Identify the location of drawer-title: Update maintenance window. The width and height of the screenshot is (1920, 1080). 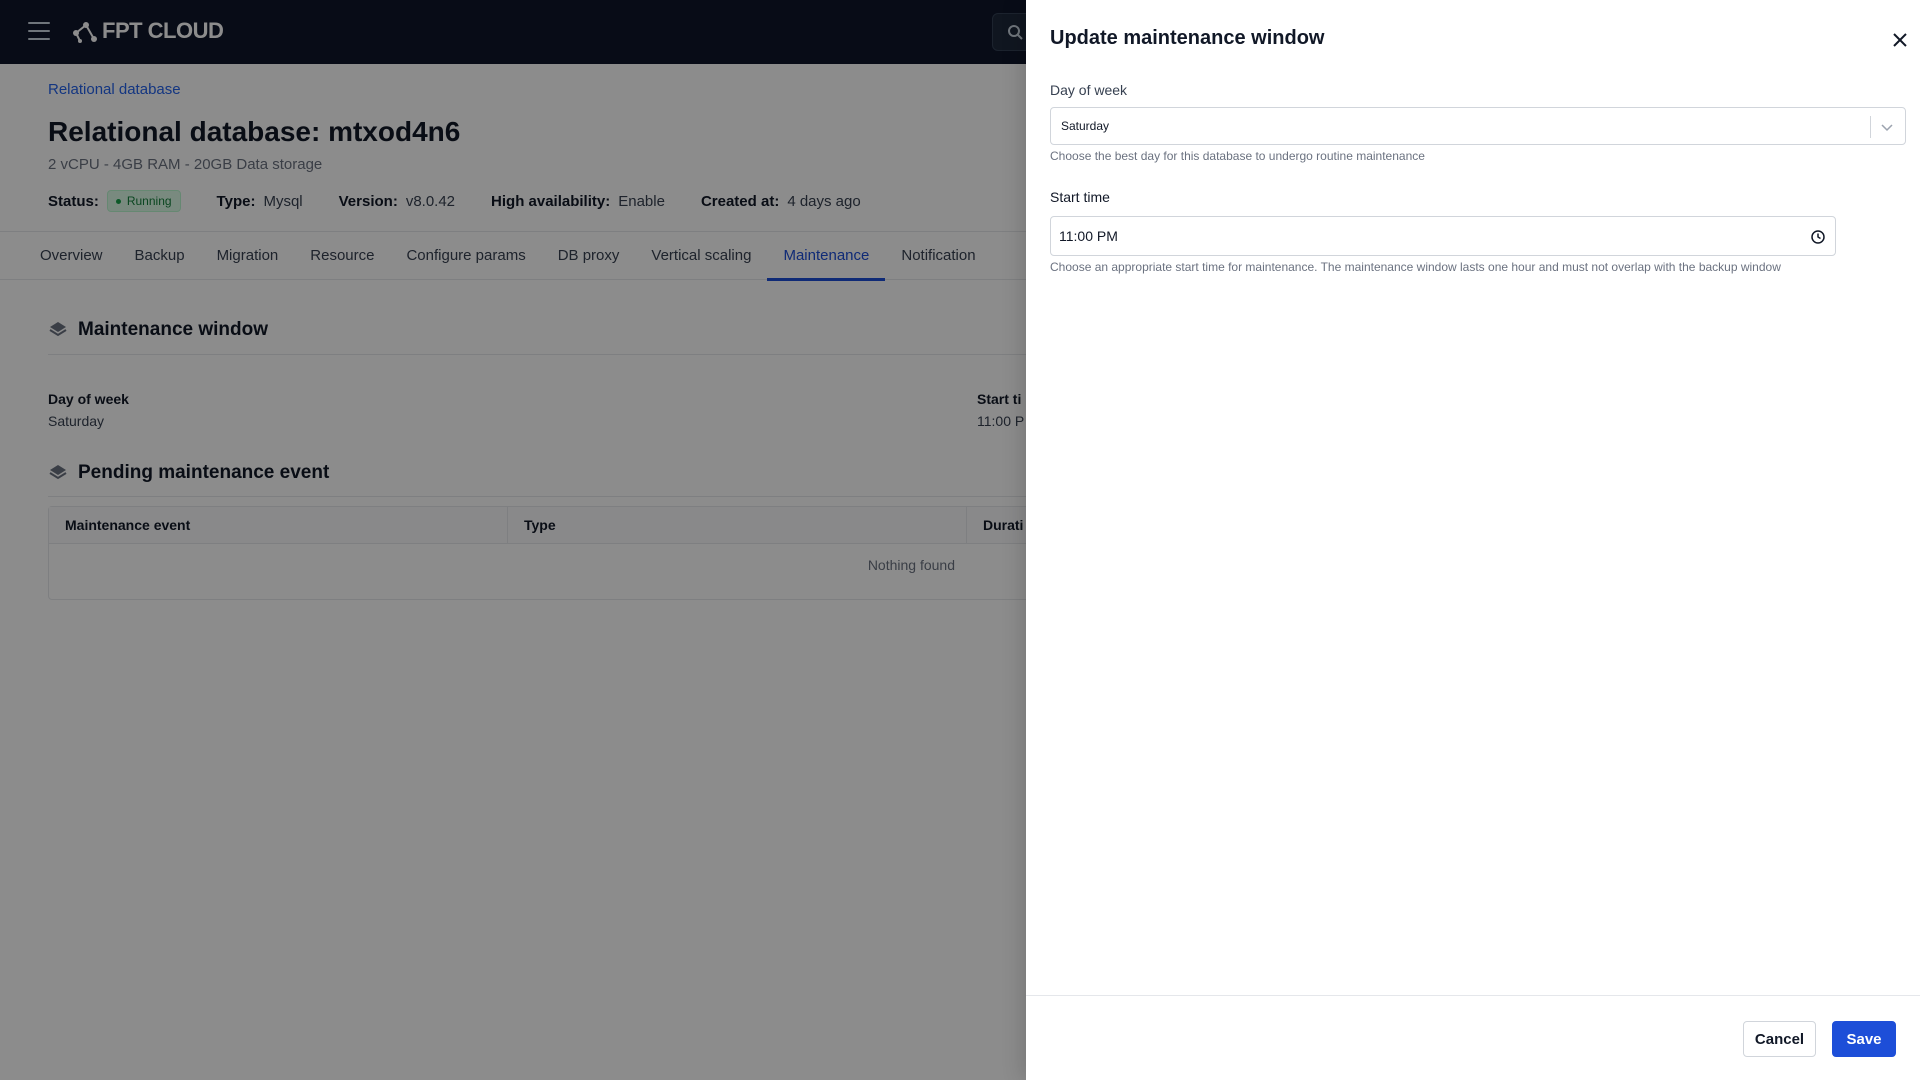
(1187, 38).